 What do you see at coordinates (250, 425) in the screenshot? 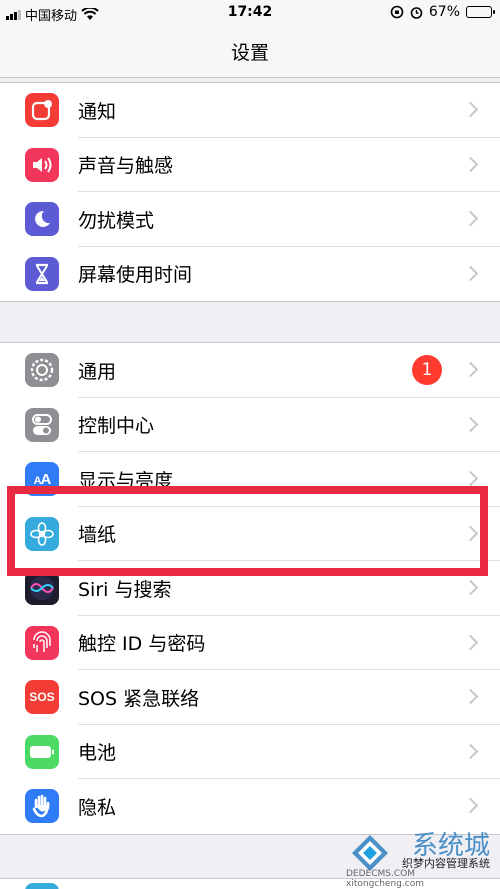
I see `settings-row-control-center: 控制中心` at bounding box center [250, 425].